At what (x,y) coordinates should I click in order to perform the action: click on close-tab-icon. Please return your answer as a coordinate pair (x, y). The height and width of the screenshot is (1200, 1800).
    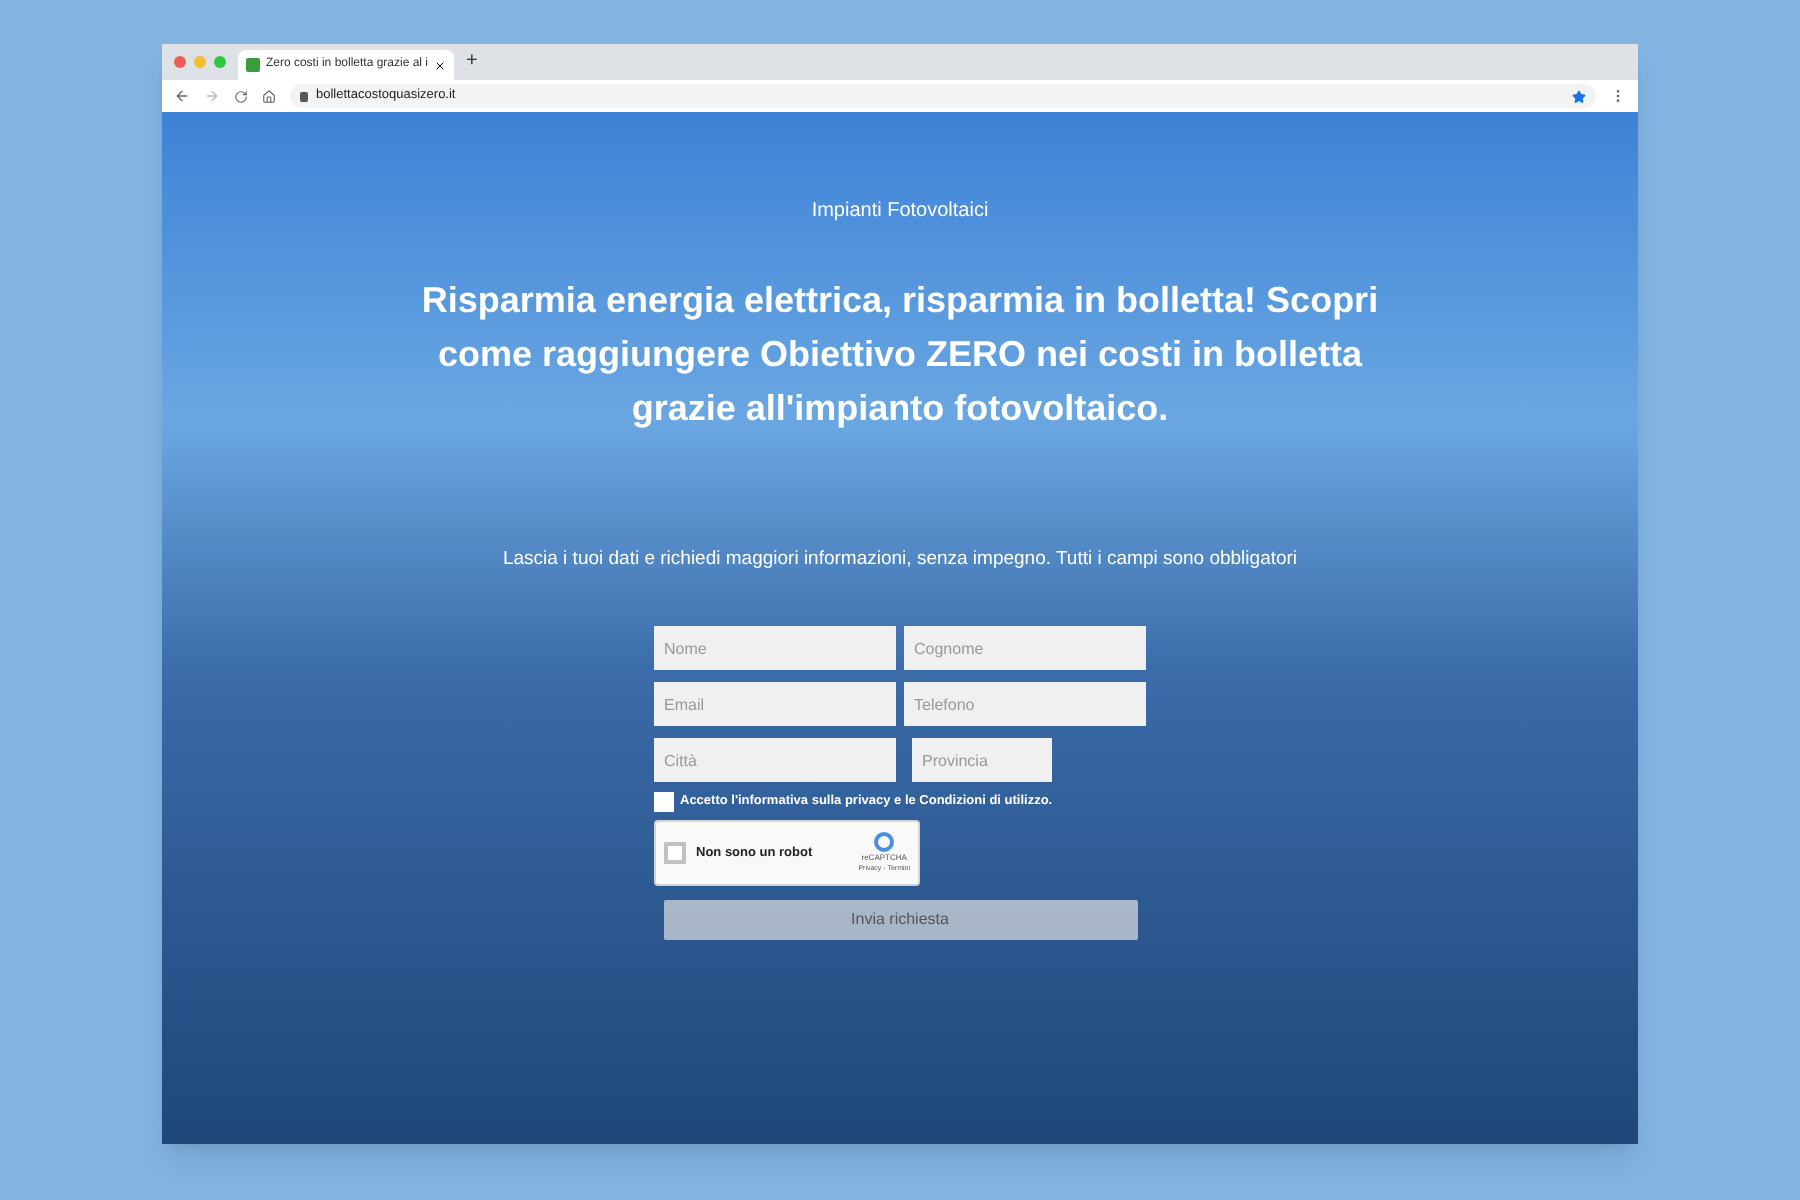
    Looking at the image, I should click on (440, 65).